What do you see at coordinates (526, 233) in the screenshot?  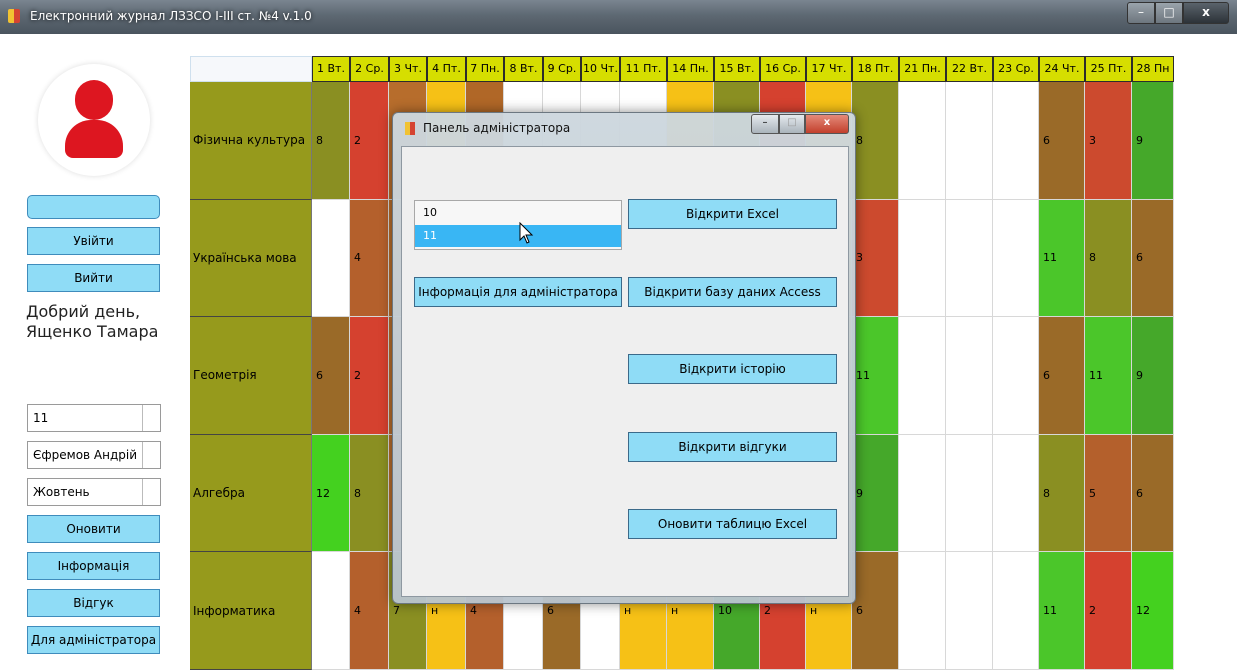 I see `mouse-cursor-icon` at bounding box center [526, 233].